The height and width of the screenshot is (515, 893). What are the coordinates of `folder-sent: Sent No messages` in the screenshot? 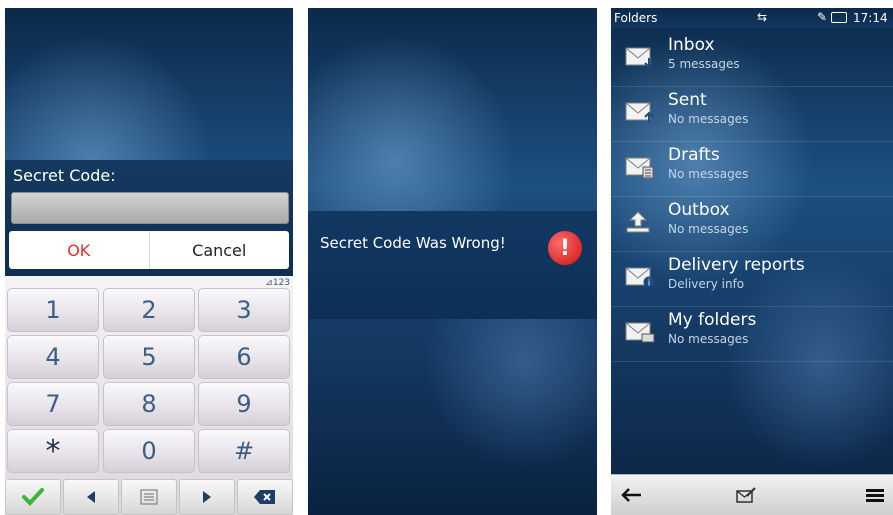 It's located at (752, 114).